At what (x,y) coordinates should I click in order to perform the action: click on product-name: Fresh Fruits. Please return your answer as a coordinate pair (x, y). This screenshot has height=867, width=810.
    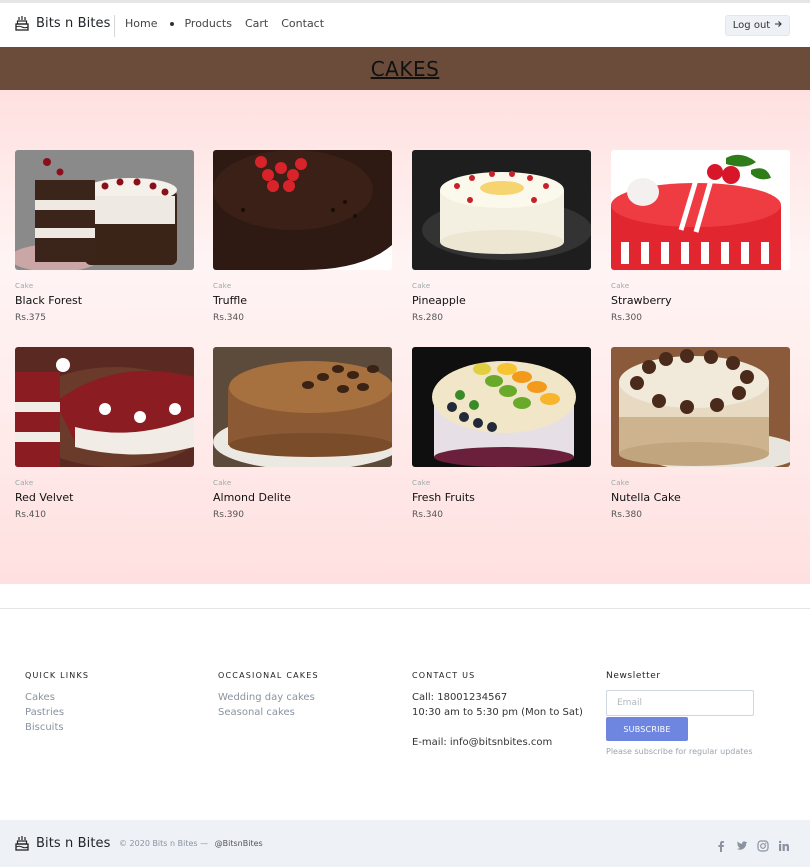
    Looking at the image, I should click on (501, 497).